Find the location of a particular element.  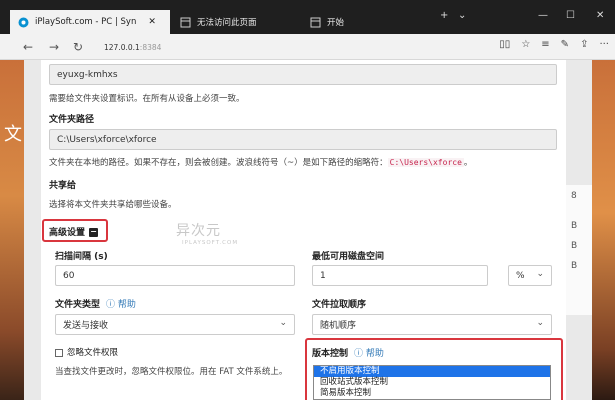

folder-type-label: 文件夹类型 ⓘ 帮助 is located at coordinates (95, 303).